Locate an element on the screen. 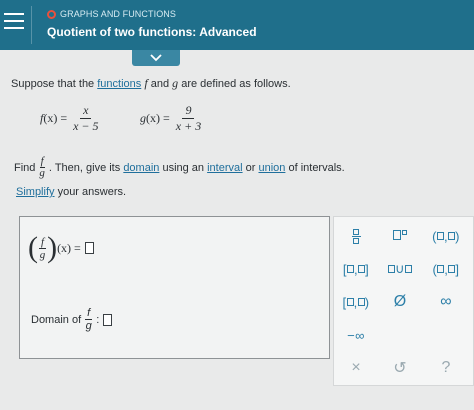  f-arg: (x) = is located at coordinates (55, 118).